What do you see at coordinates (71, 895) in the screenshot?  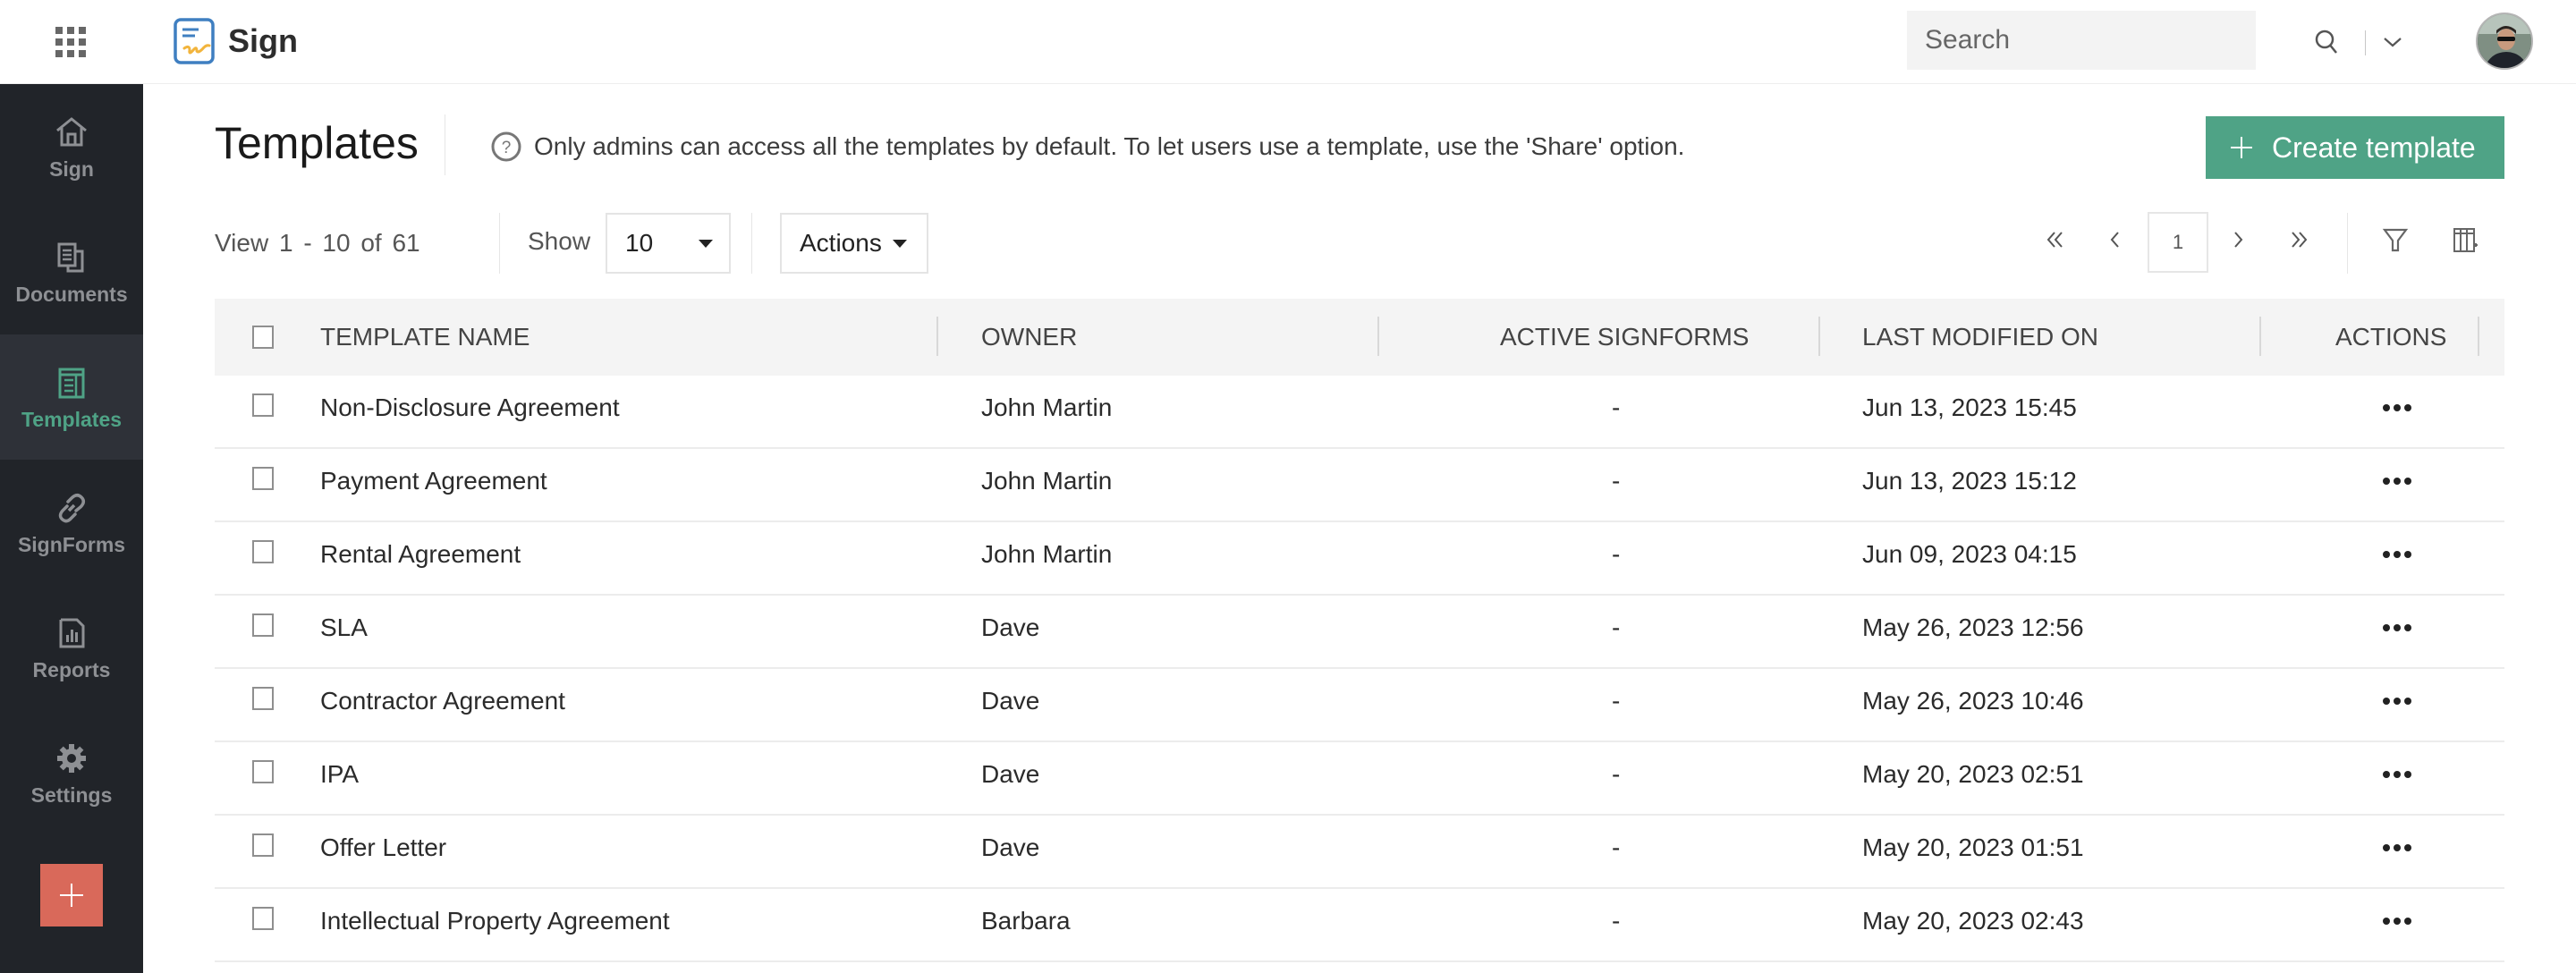 I see `new-document-button` at bounding box center [71, 895].